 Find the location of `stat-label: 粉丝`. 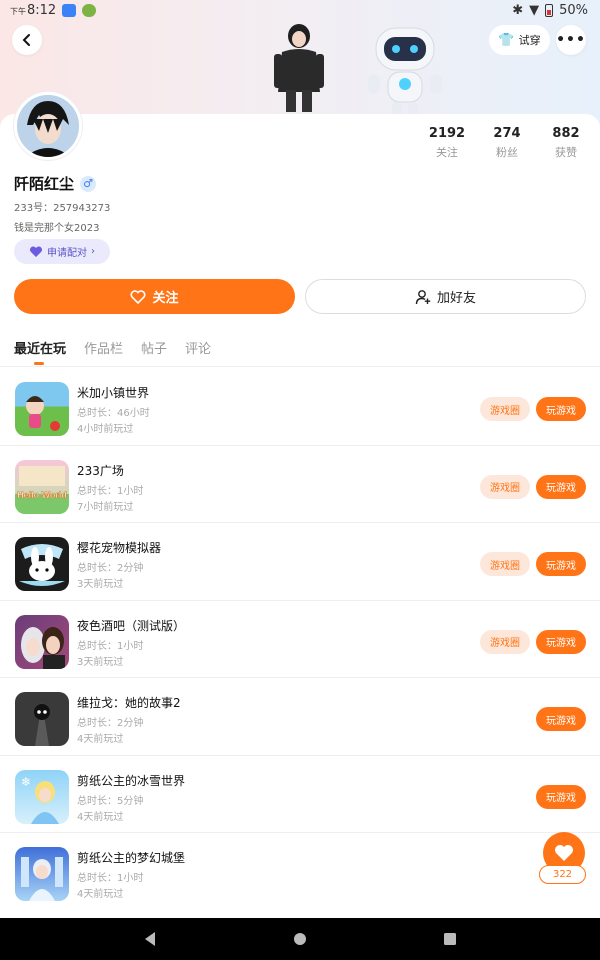

stat-label: 粉丝 is located at coordinates (507, 152).